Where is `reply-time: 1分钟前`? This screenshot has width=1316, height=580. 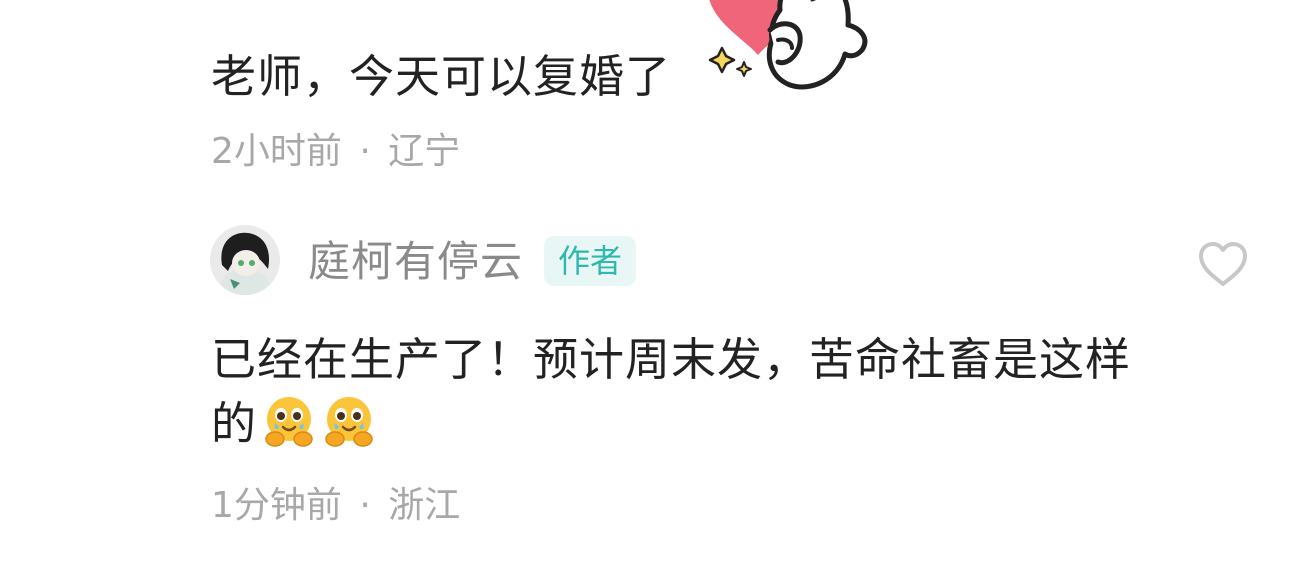 reply-time: 1分钟前 is located at coordinates (276, 505).